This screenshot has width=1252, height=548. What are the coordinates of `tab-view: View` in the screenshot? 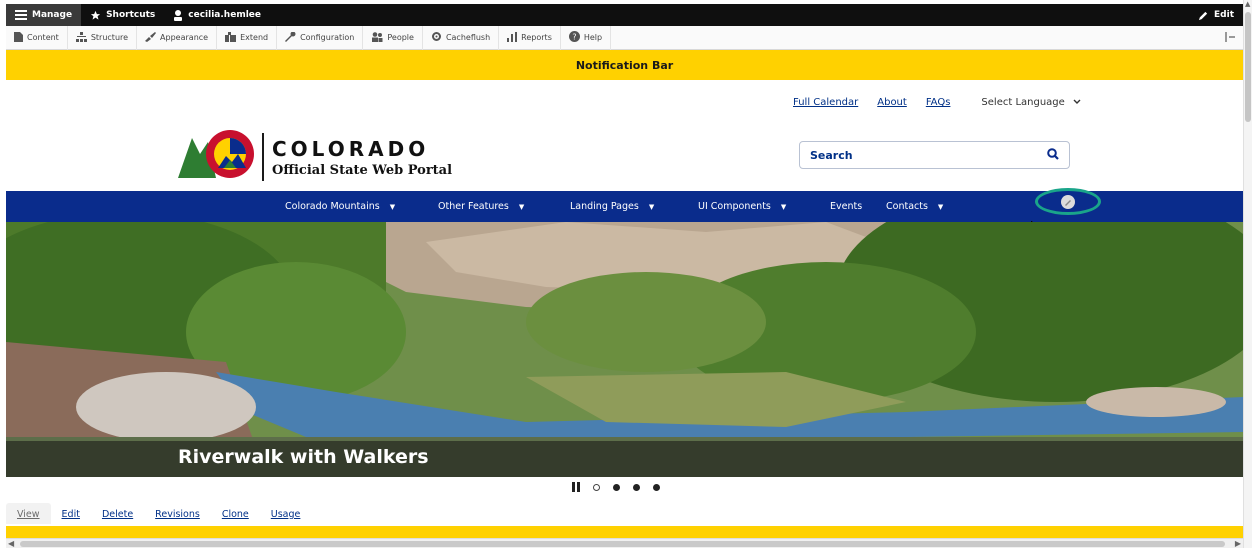 It's located at (28, 513).